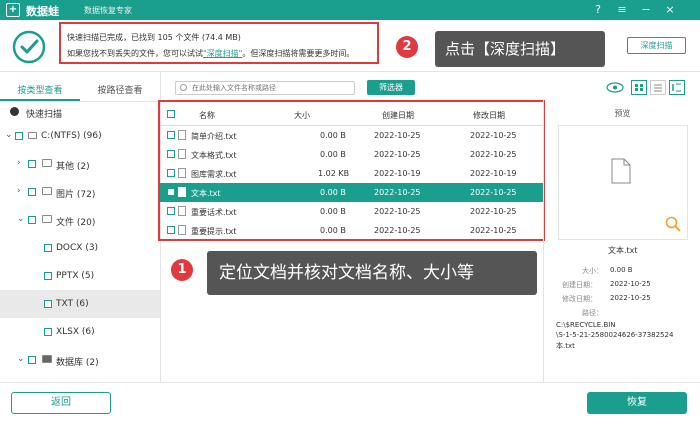  Describe the element at coordinates (47, 163) in the screenshot. I see `folder-icon` at that location.